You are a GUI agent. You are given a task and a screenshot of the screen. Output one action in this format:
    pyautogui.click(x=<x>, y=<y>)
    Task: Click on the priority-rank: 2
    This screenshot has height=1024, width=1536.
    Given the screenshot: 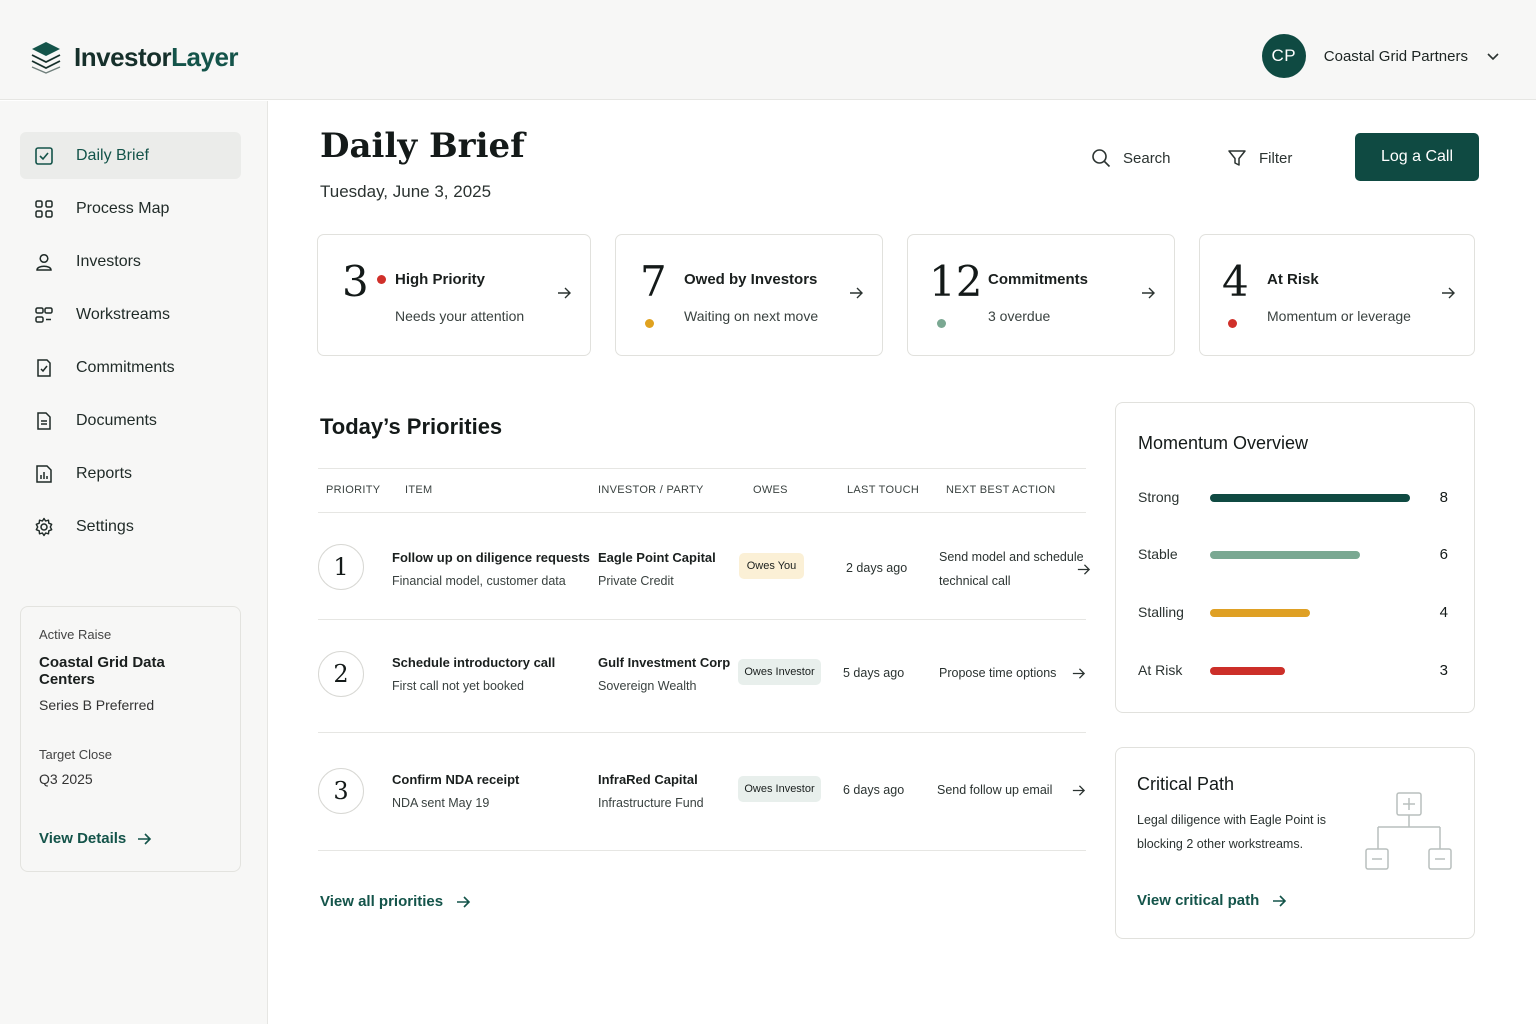 What is the action you would take?
    pyautogui.click(x=341, y=674)
    